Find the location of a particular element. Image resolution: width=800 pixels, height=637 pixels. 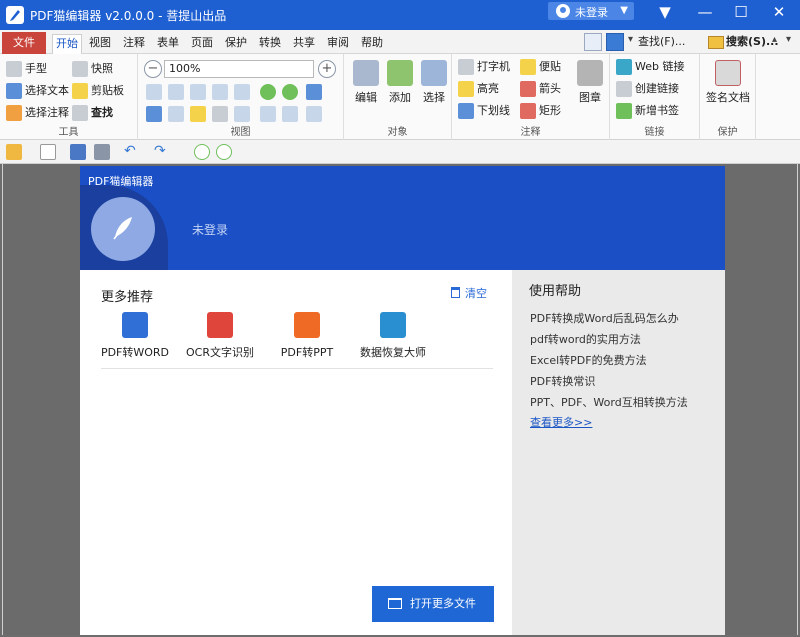

page-fit-icon is located at coordinates (154, 92).